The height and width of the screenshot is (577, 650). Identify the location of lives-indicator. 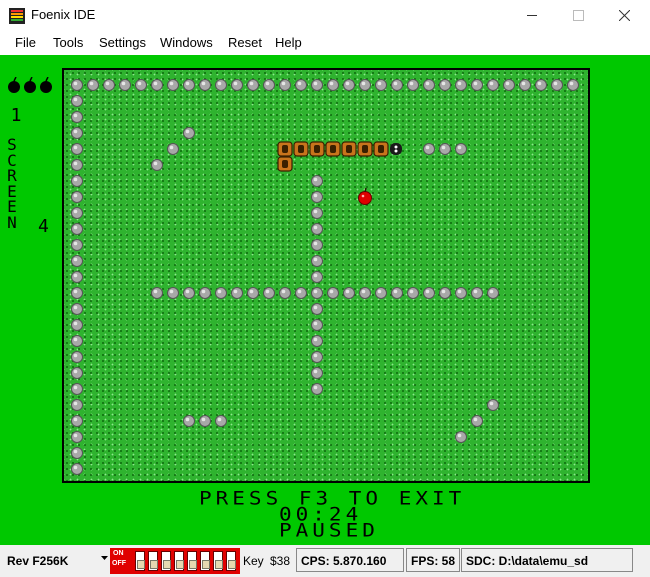
(30, 85).